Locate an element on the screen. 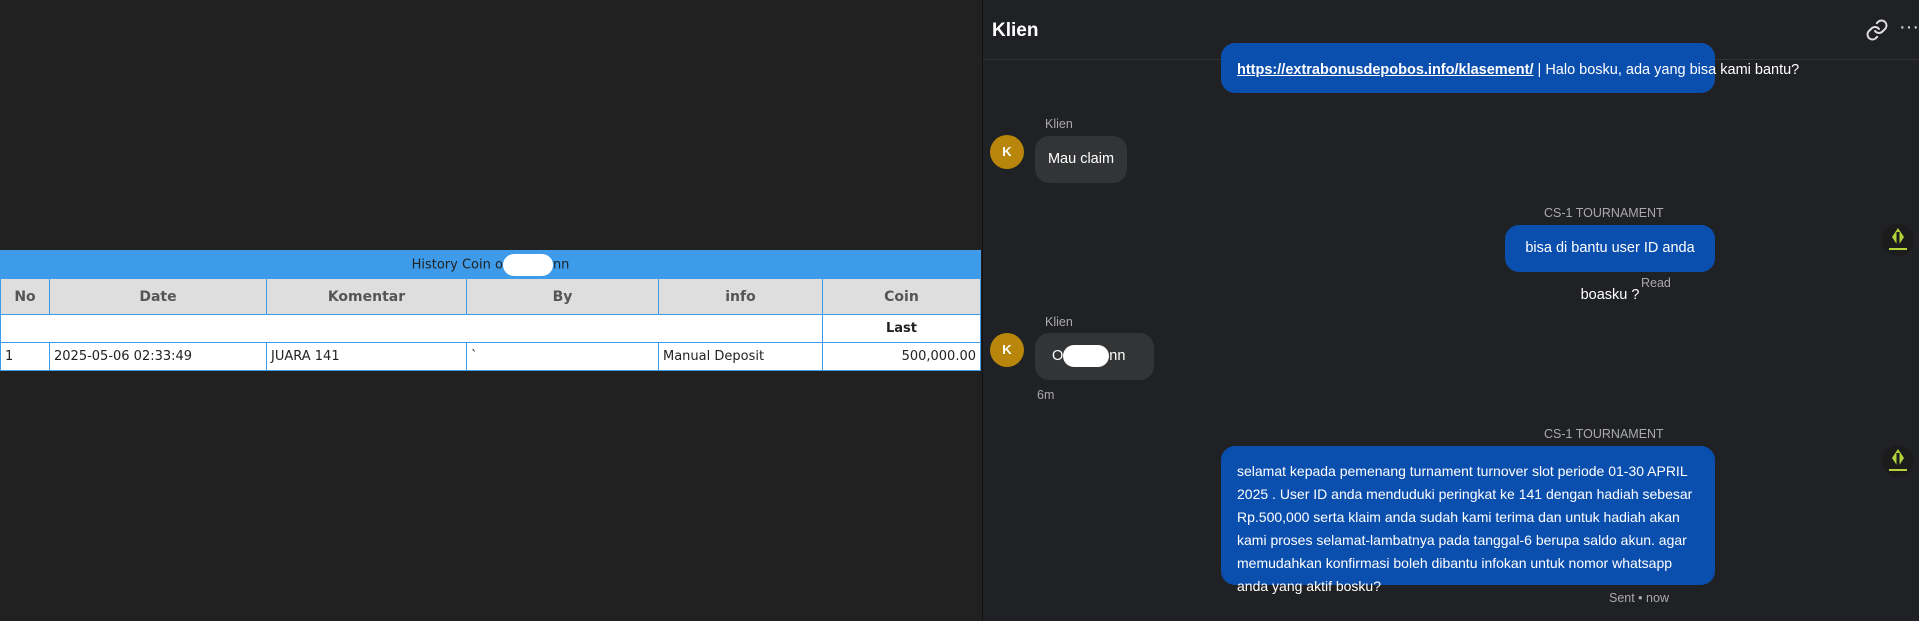  history-last-row: Last is located at coordinates (490, 328).